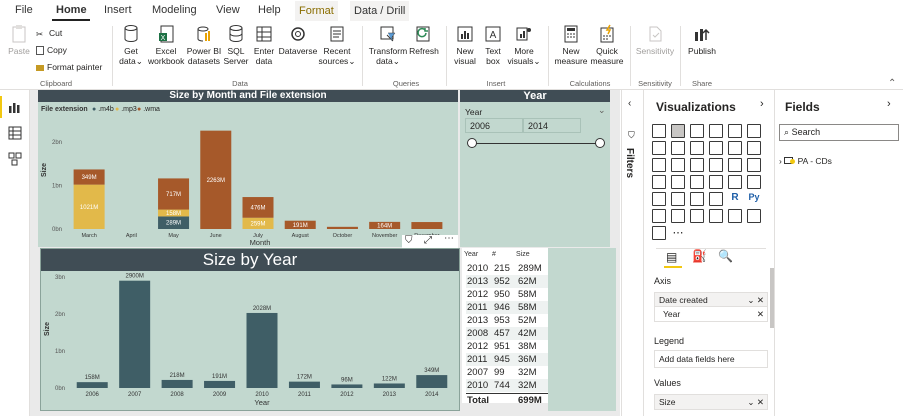 The height and width of the screenshot is (416, 903). Describe the element at coordinates (264, 45) in the screenshot. I see `enter-data-button: Enter data` at that location.